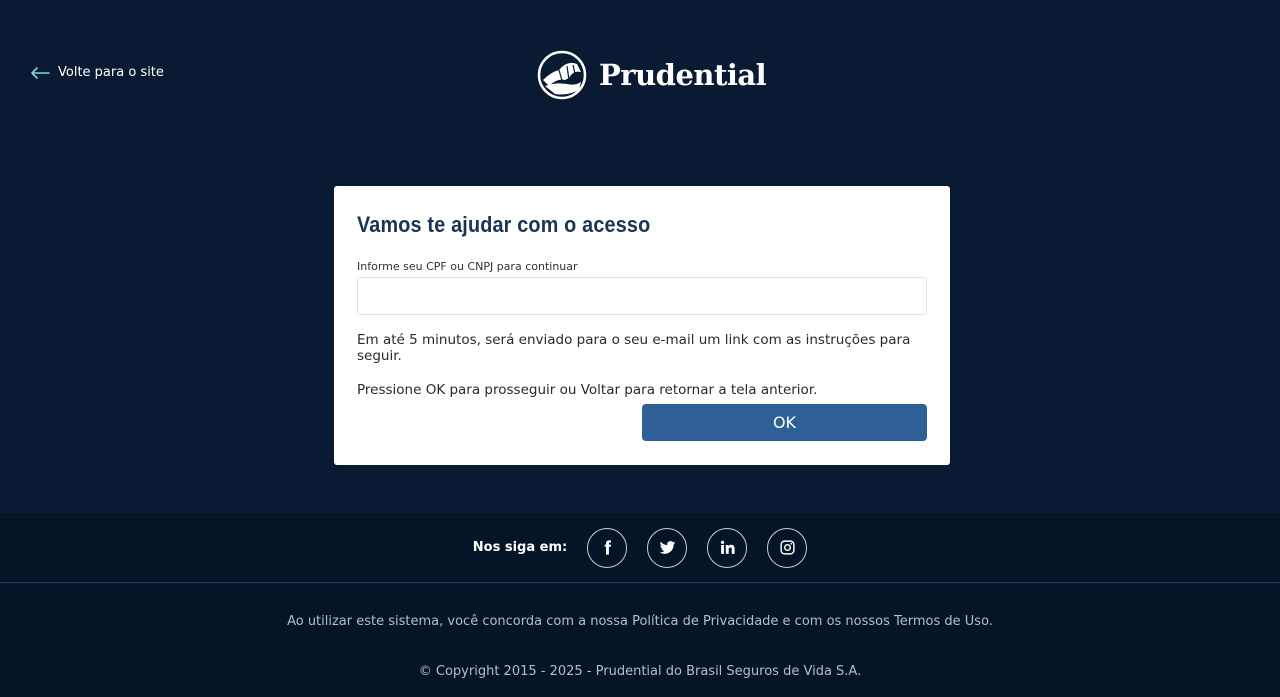  I want to click on arrow-left-icon, so click(40, 72).